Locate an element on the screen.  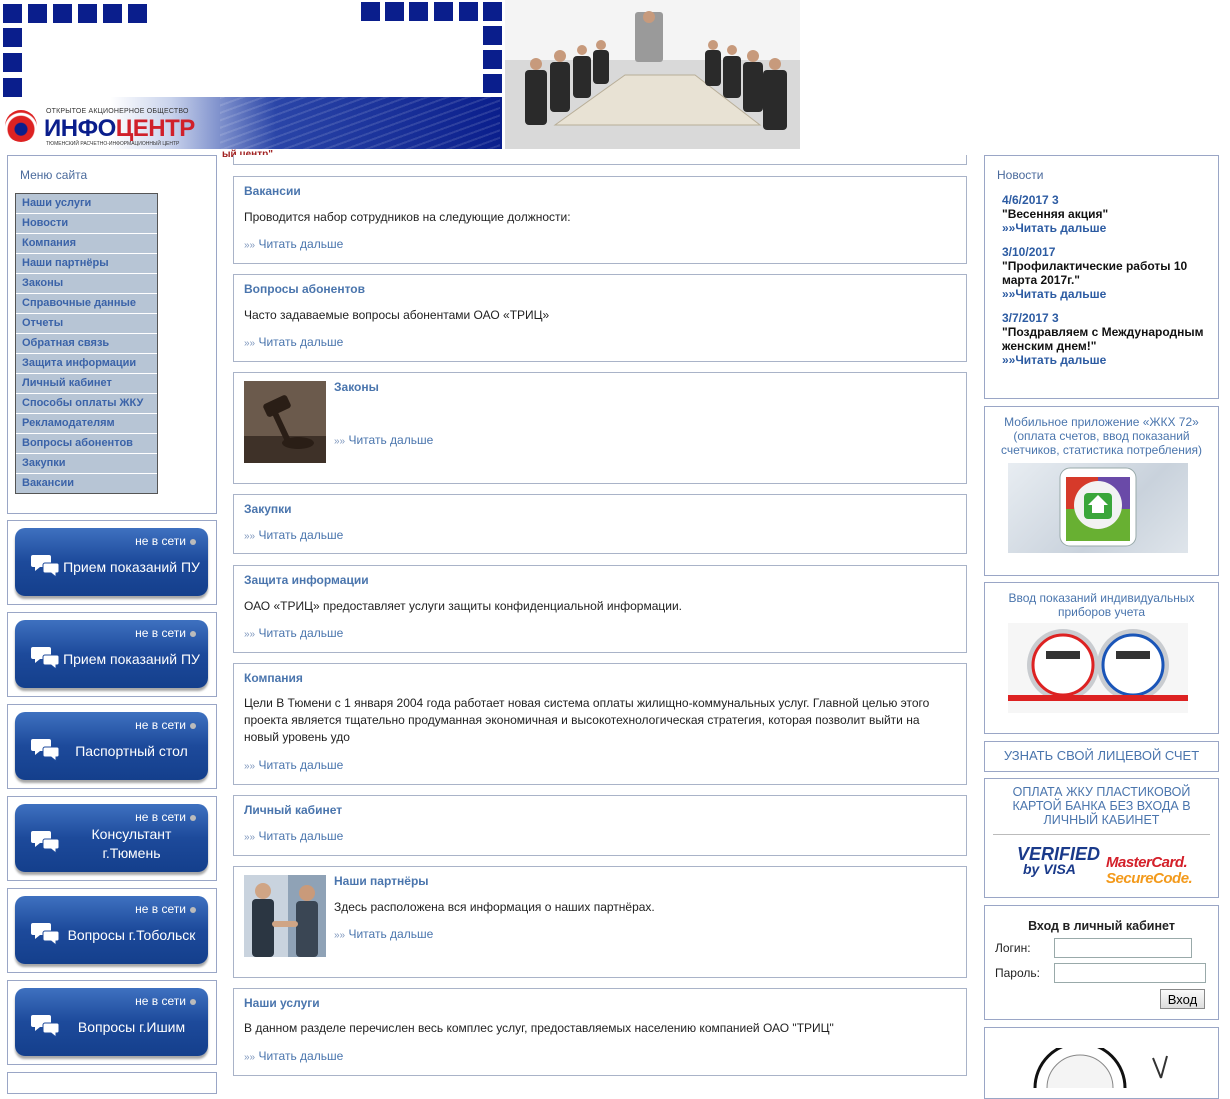
password-input is located at coordinates (1130, 973).